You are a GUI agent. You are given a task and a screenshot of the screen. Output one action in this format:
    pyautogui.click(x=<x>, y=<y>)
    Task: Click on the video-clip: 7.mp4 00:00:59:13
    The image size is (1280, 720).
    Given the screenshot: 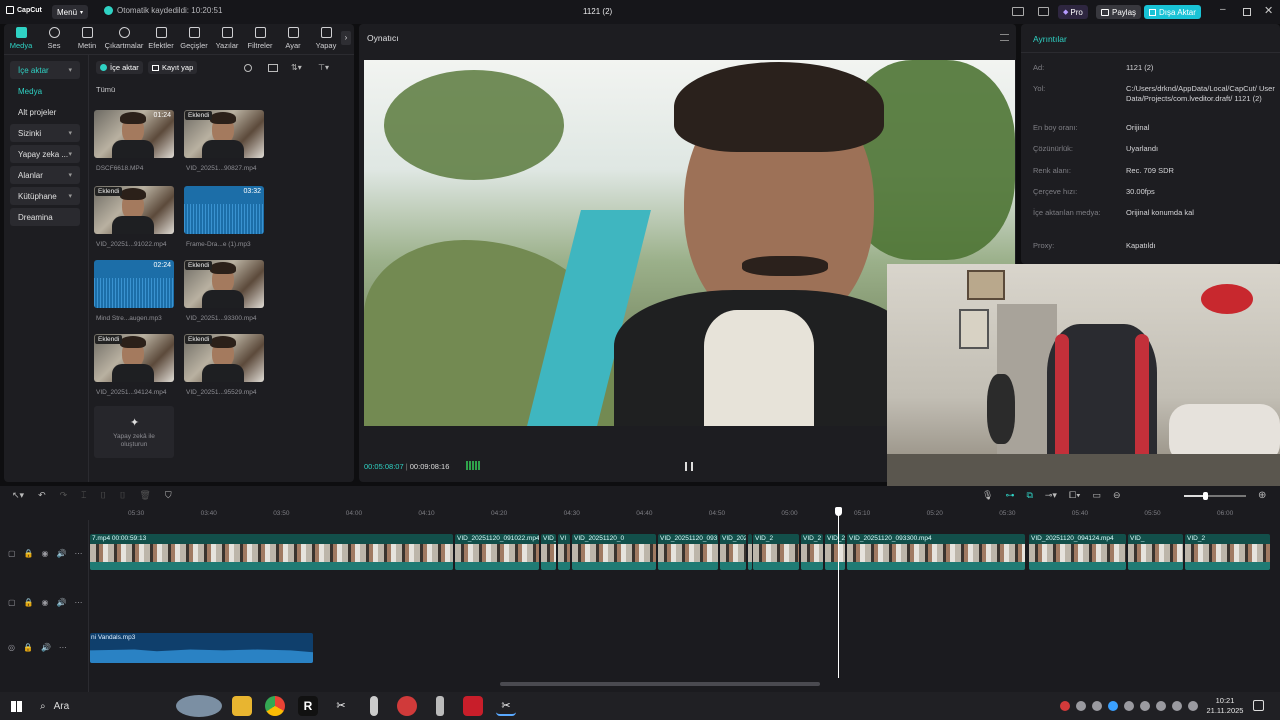 What is the action you would take?
    pyautogui.click(x=271, y=552)
    